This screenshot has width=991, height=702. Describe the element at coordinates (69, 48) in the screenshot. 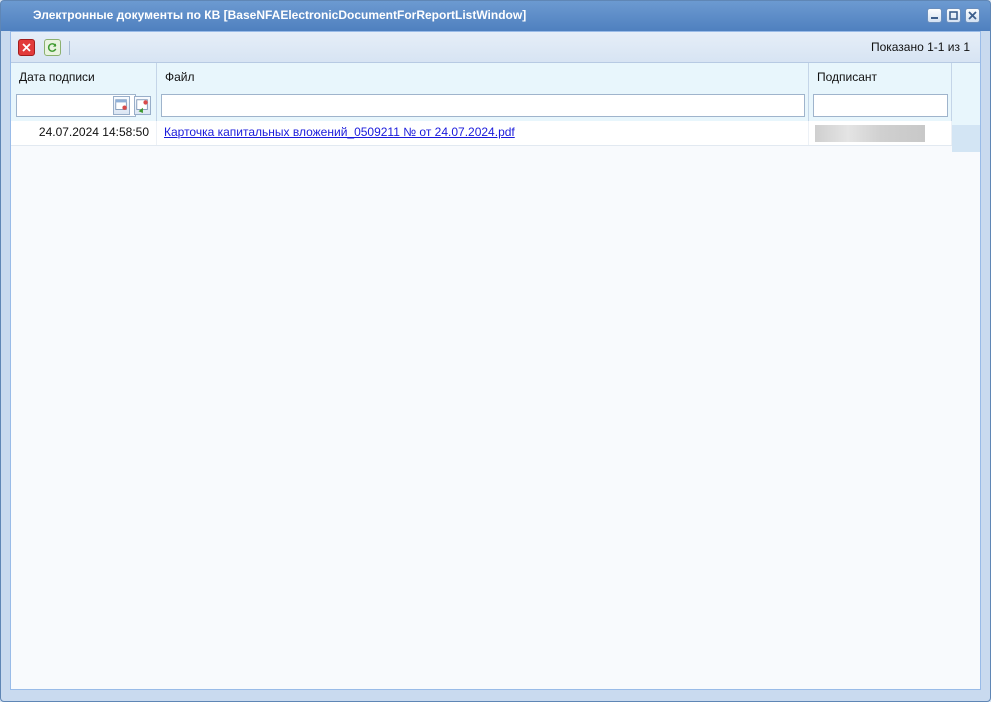

I see `toolbar-separator` at that location.